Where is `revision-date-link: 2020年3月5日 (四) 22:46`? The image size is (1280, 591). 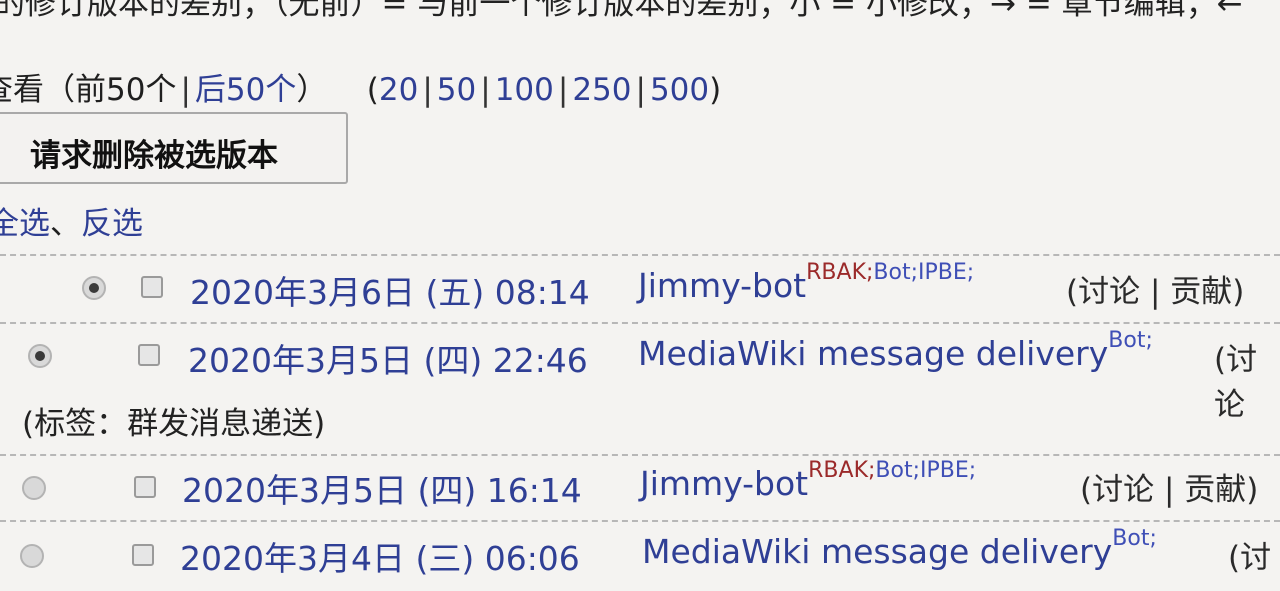
revision-date-link: 2020年3月5日 (四) 22:46 is located at coordinates (388, 358).